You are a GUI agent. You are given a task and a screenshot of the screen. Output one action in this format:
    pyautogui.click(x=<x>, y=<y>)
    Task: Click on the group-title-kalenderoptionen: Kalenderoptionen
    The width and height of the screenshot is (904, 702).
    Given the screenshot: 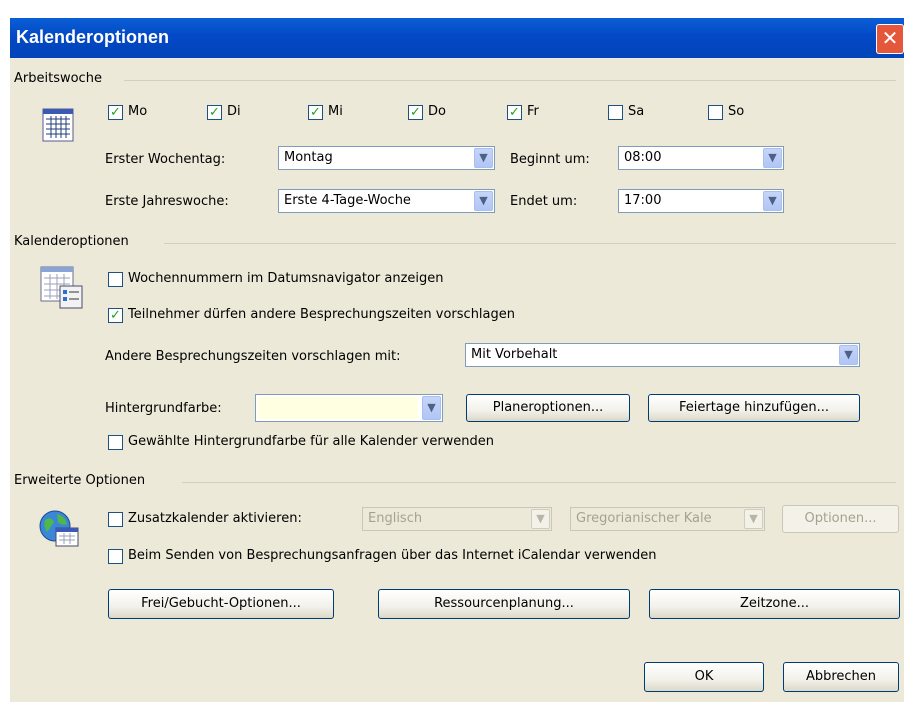 What is the action you would take?
    pyautogui.click(x=74, y=241)
    